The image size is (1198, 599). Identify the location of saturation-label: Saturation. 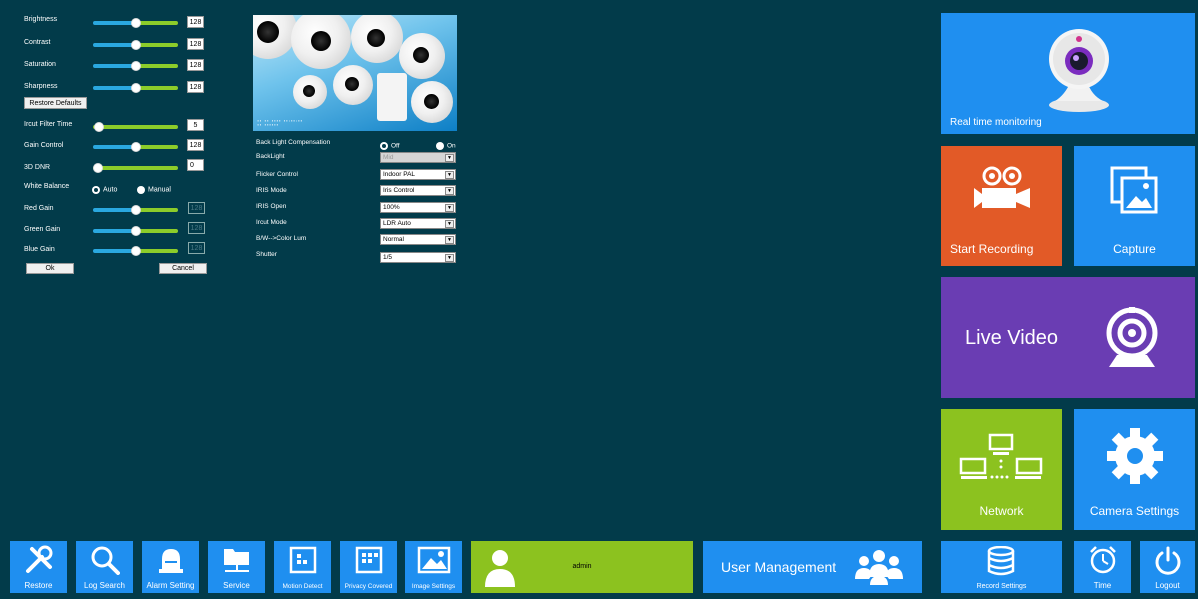
(40, 64).